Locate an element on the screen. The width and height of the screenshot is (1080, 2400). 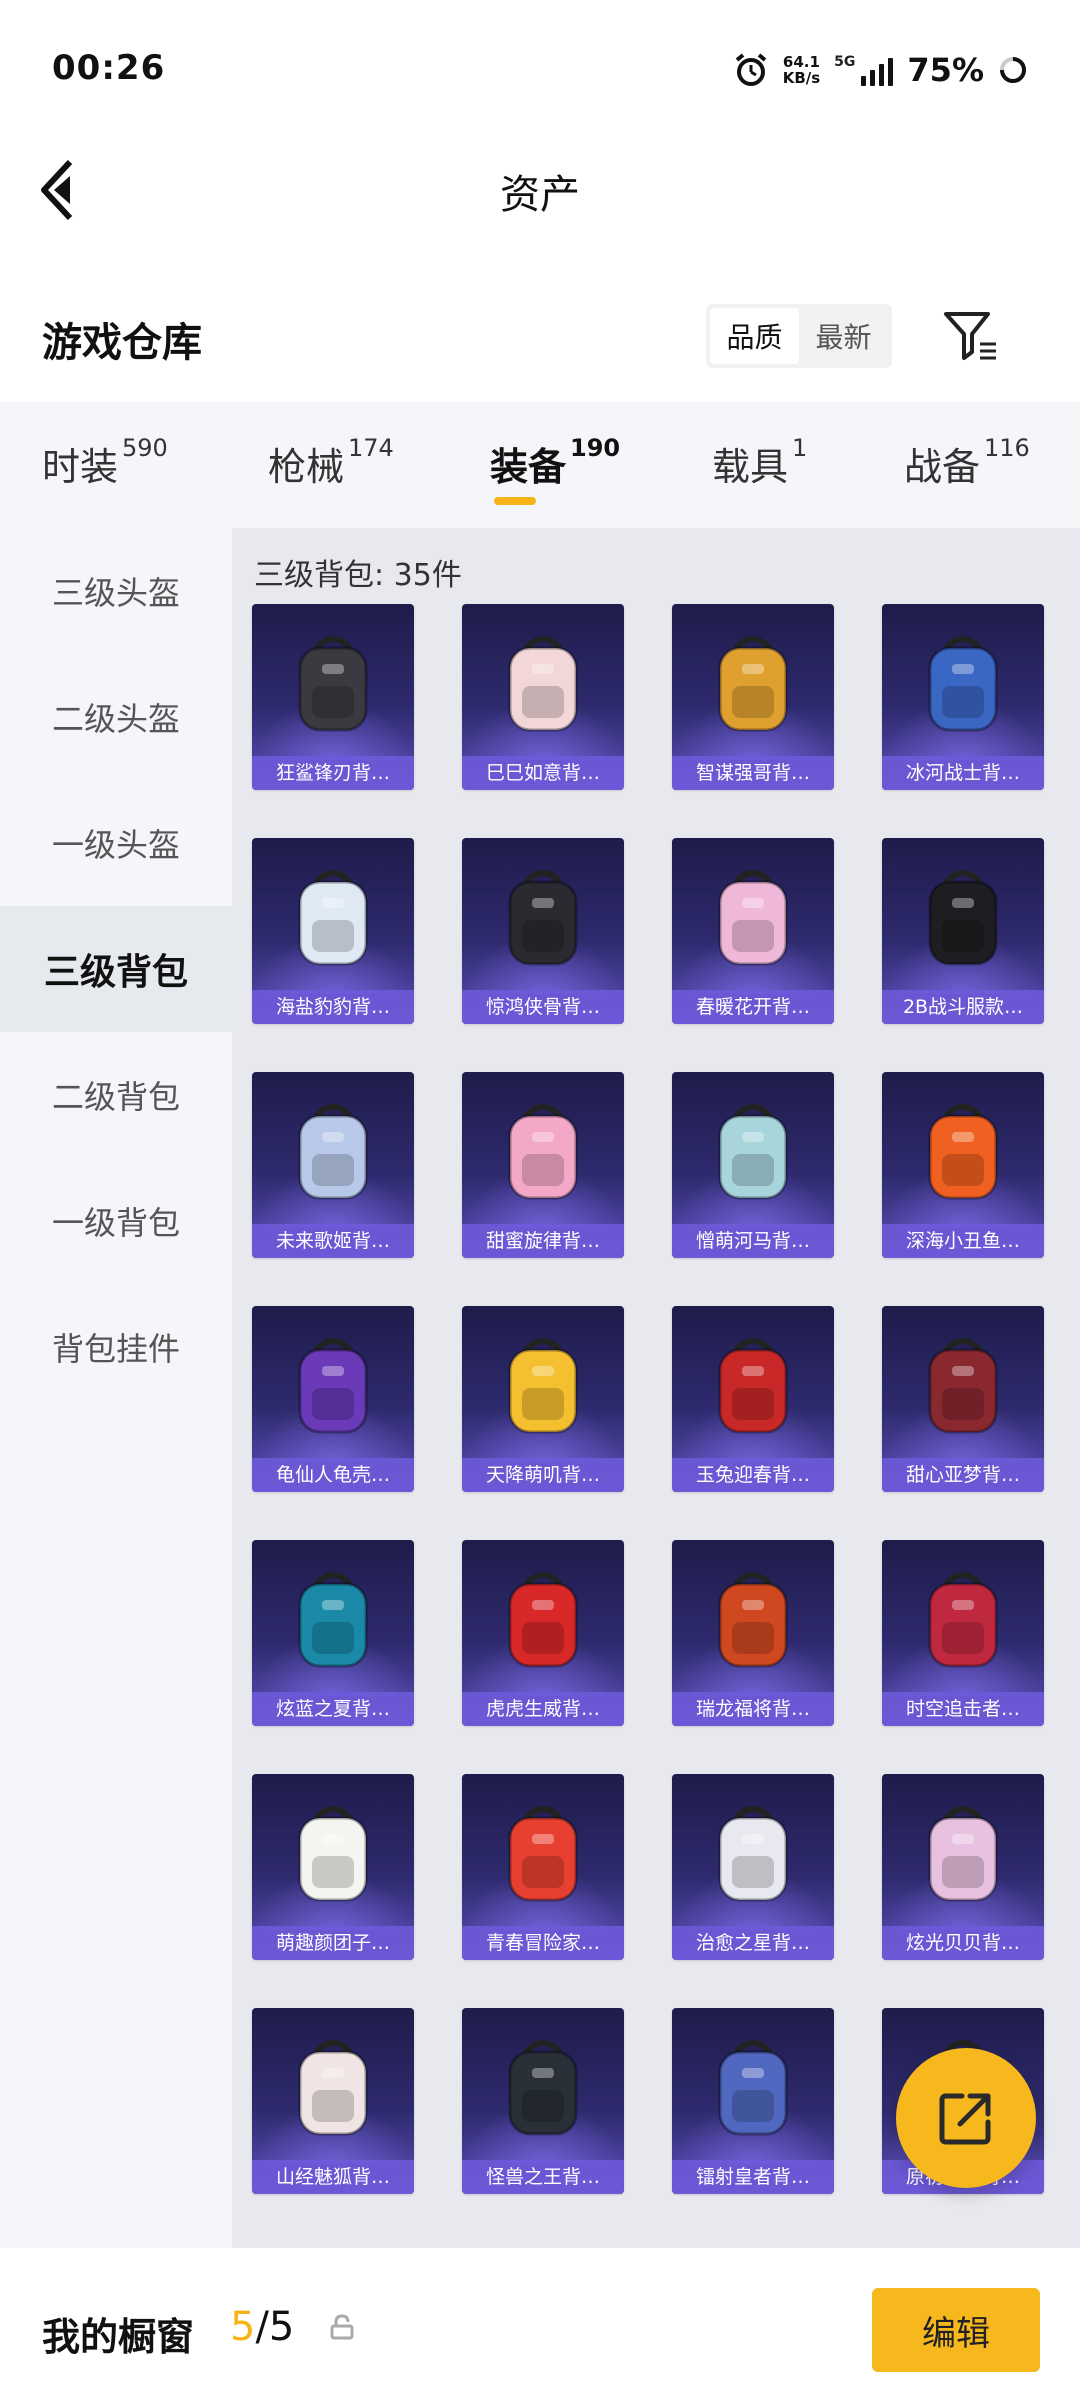
showcase-total: /5 is located at coordinates (275, 2327).